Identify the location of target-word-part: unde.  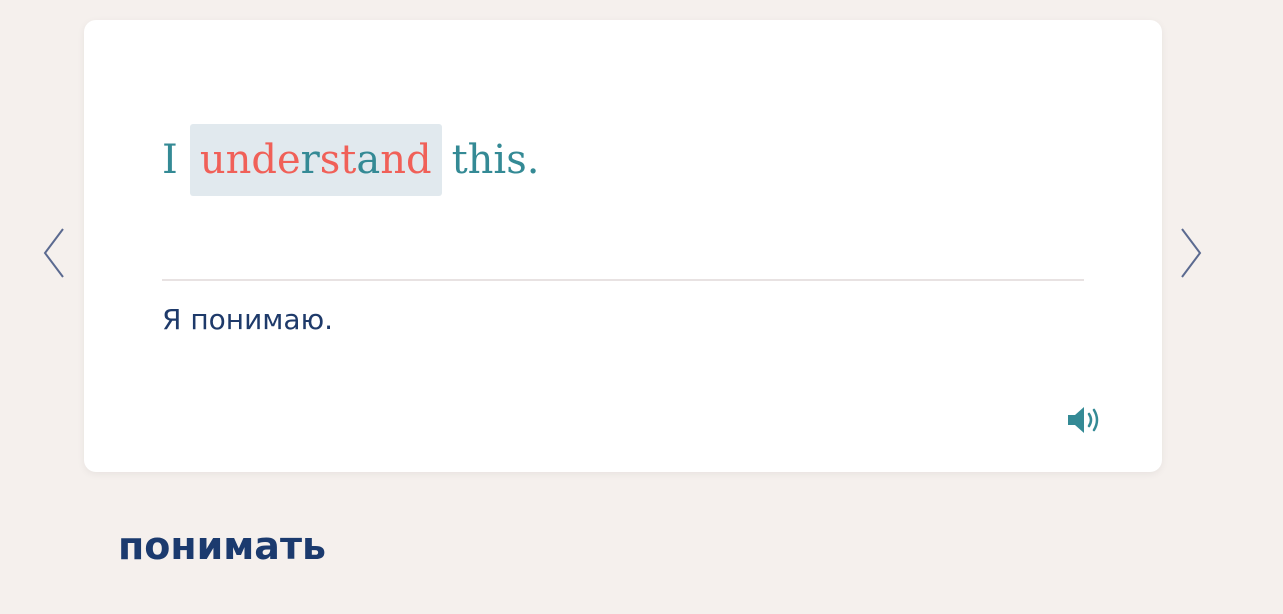
(250, 160).